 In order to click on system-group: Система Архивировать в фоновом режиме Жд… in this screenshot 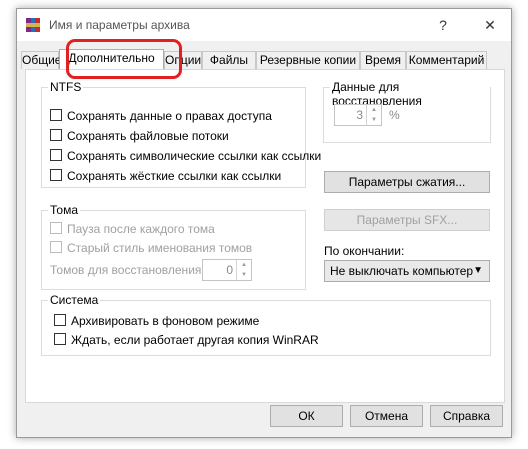, I will do `click(266, 324)`.